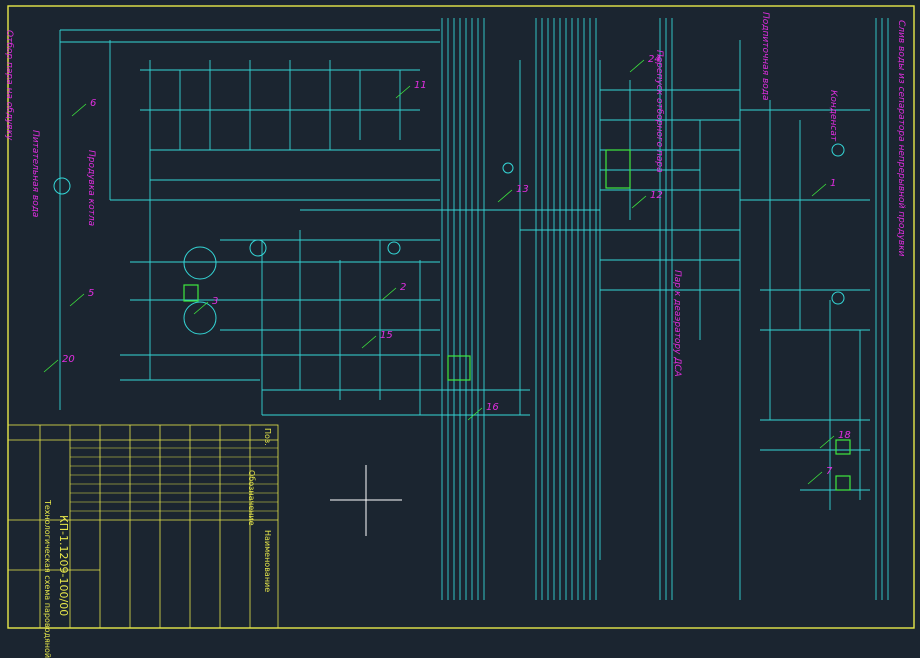 The image size is (920, 658). What do you see at coordinates (35, 174) in the screenshot?
I see `label-feed-water: Питательная вода` at bounding box center [35, 174].